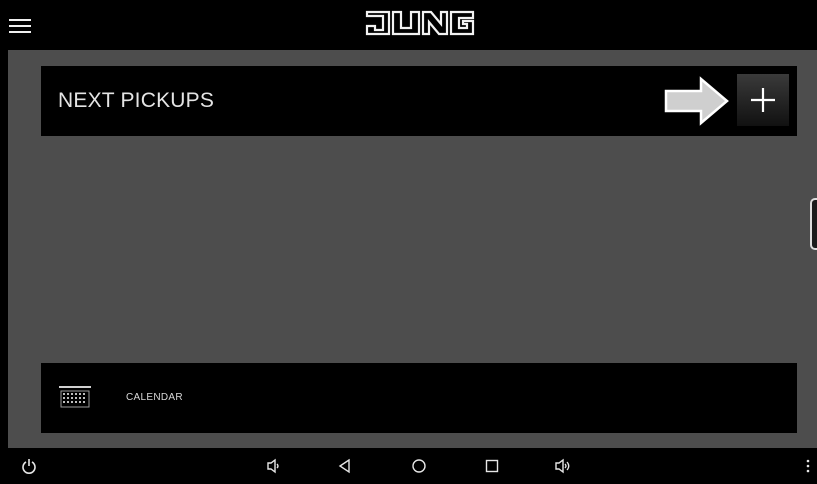 The image size is (817, 484). I want to click on more-vertical-icon, so click(808, 466).